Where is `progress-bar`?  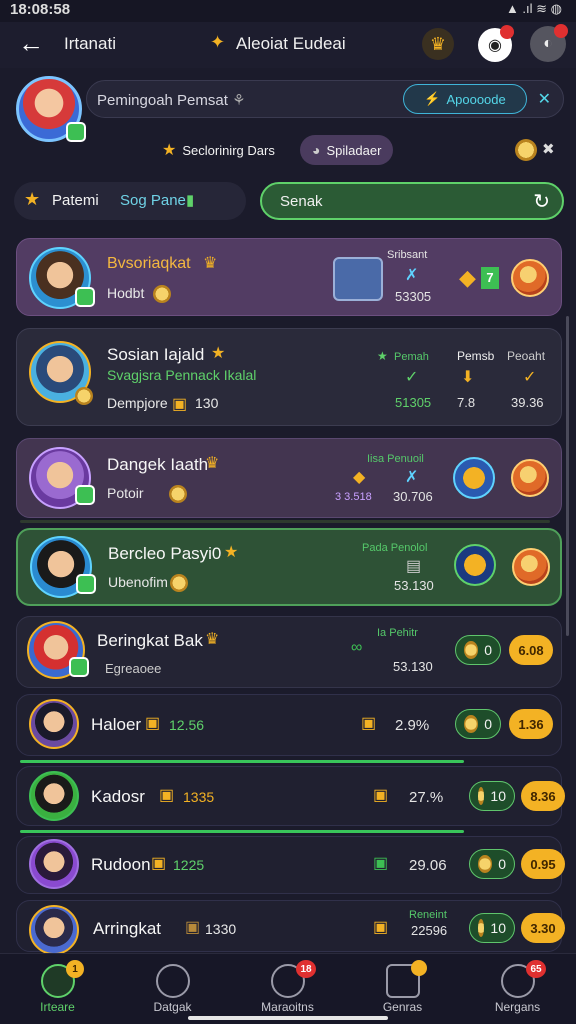 progress-bar is located at coordinates (242, 761).